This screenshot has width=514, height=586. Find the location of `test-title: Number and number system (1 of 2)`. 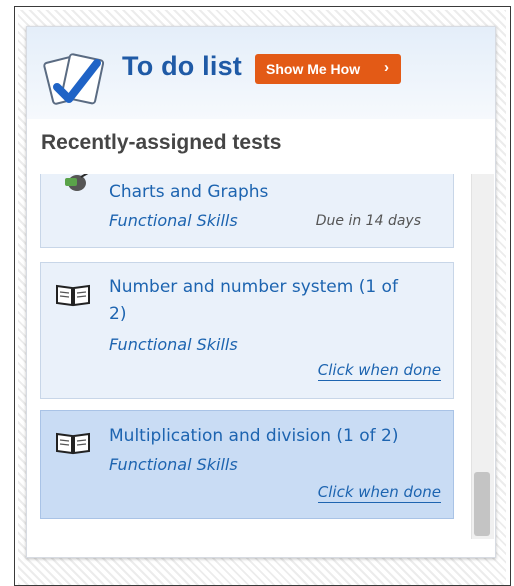

test-title: Number and number system (1 of 2) is located at coordinates (253, 300).